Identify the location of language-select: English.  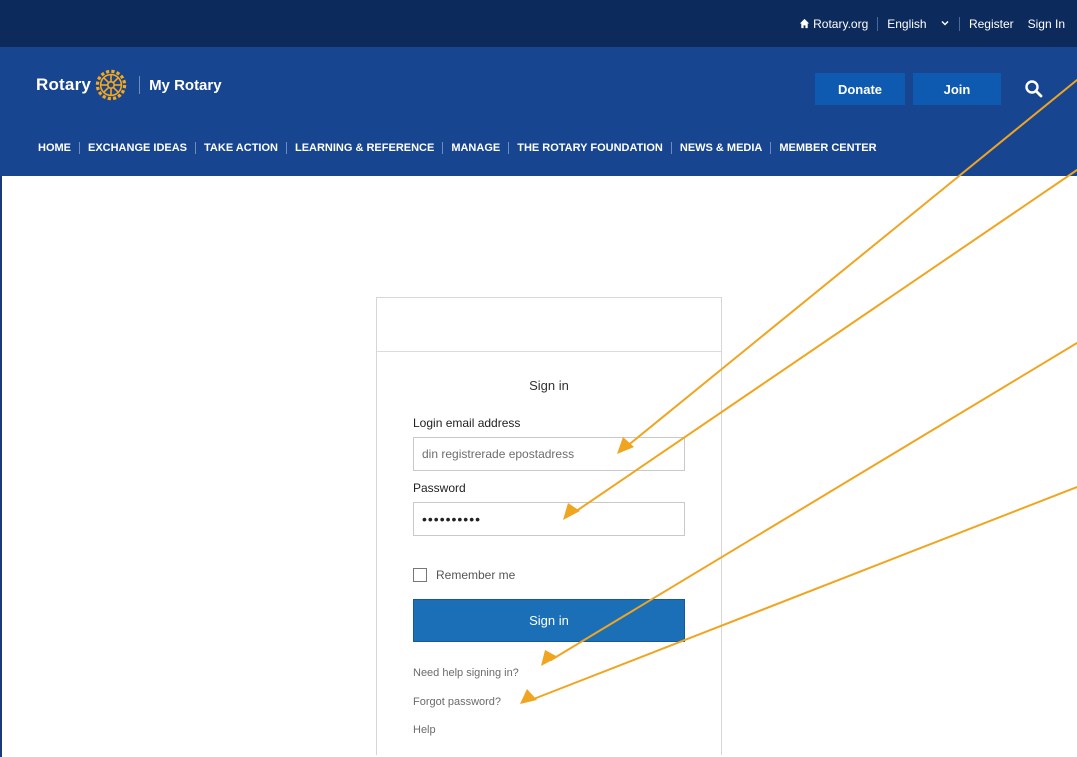
(918, 24).